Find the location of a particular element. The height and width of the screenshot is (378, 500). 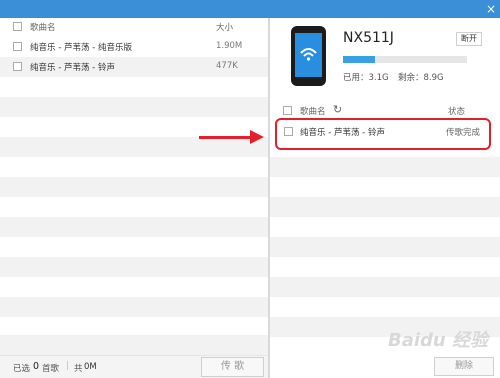

device-status-column-header: 状态 is located at coordinates (457, 112).